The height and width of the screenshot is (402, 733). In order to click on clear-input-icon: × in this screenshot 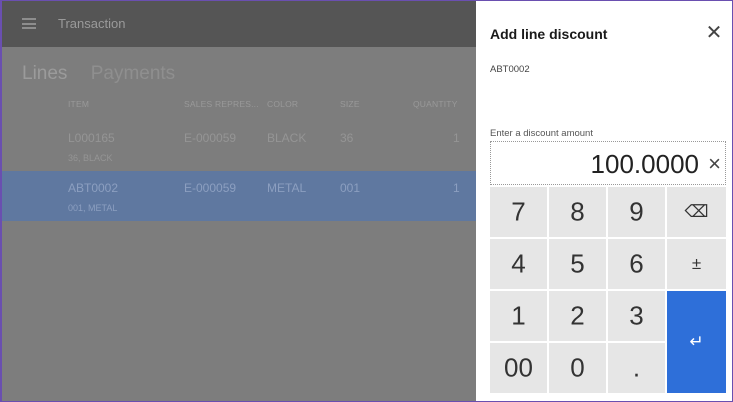, I will do `click(714, 164)`.